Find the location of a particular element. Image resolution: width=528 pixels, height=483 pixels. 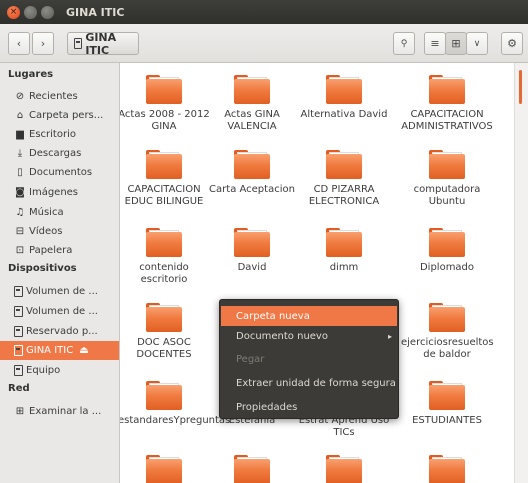

back-button: ‹ is located at coordinates (19, 43).